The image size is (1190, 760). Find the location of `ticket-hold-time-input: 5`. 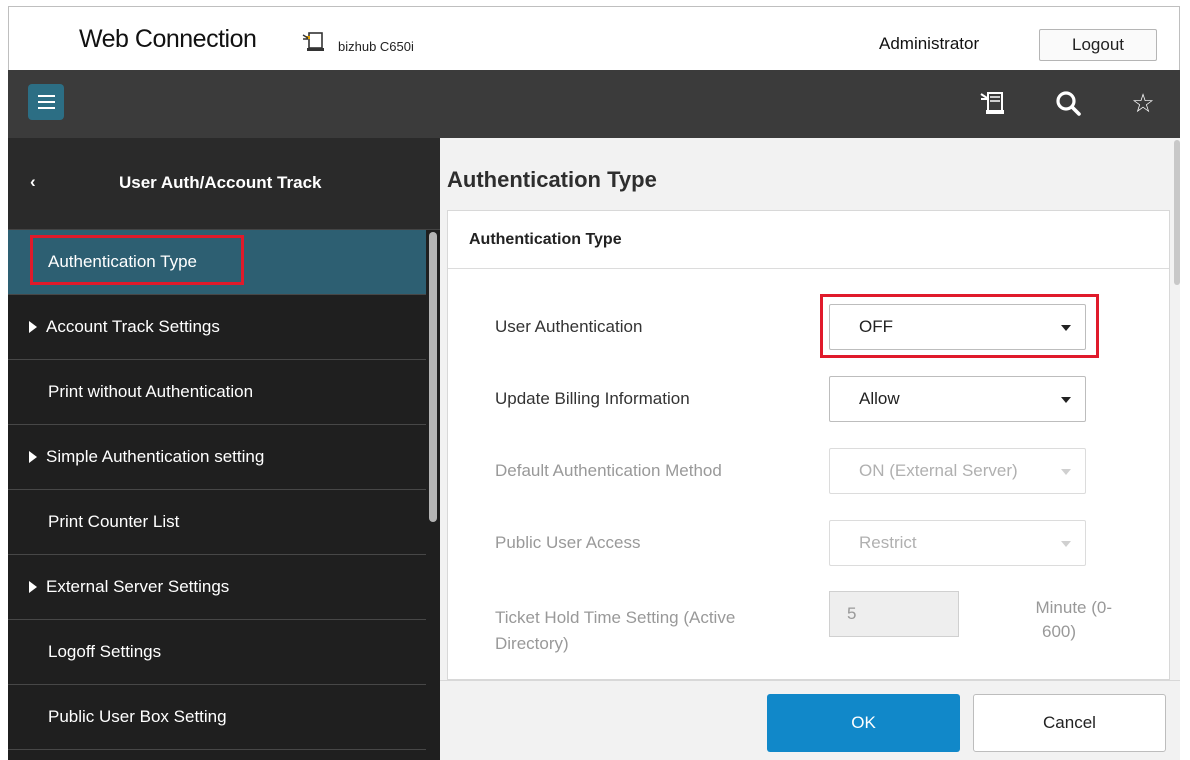

ticket-hold-time-input: 5 is located at coordinates (894, 614).